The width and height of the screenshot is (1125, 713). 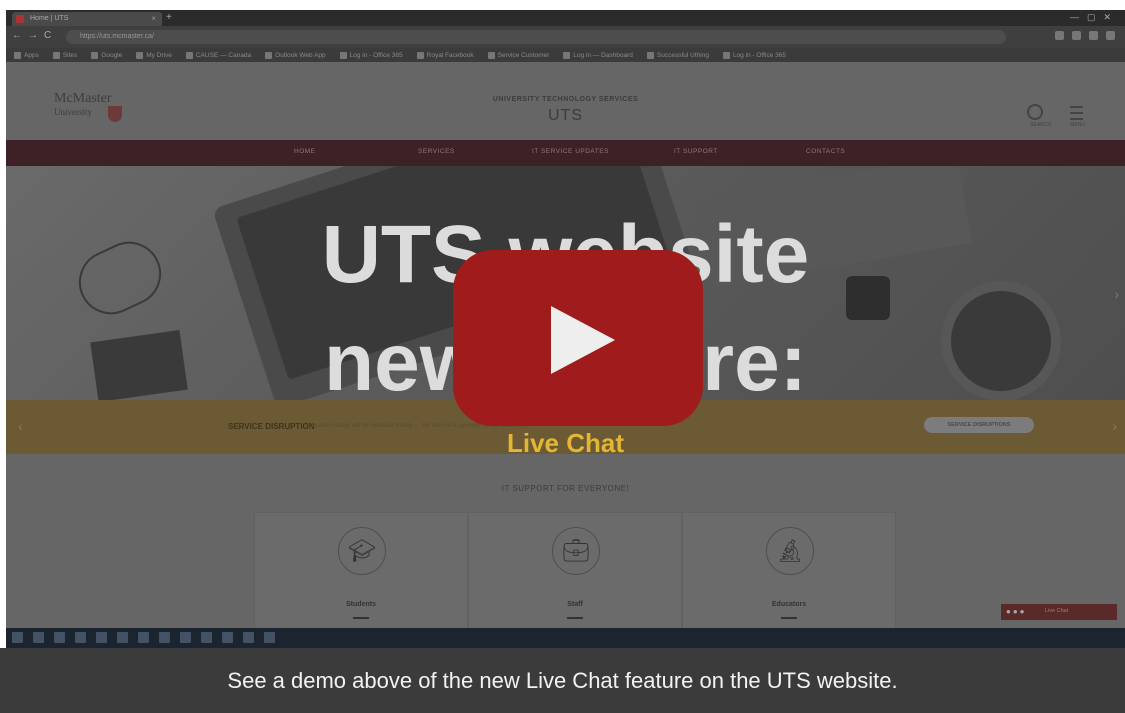 What do you see at coordinates (31, 55) in the screenshot?
I see `bookmark-label: Apps` at bounding box center [31, 55].